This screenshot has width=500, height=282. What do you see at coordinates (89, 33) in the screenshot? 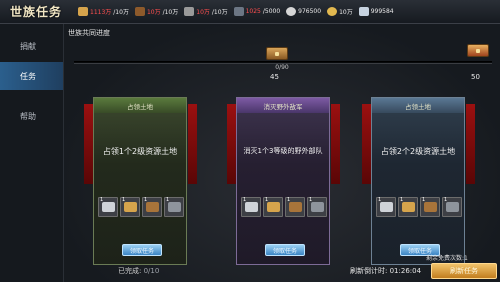
I see `progress-title: 世族共同进度` at bounding box center [89, 33].